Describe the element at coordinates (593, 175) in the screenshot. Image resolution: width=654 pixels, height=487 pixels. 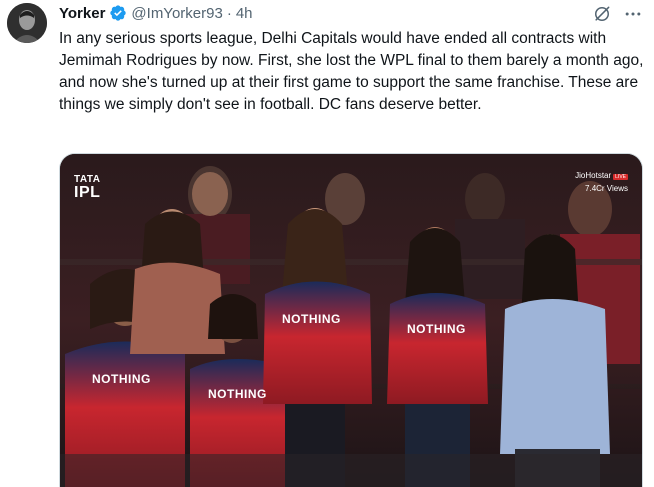
I see `broadcaster-name: JioHotstar` at that location.